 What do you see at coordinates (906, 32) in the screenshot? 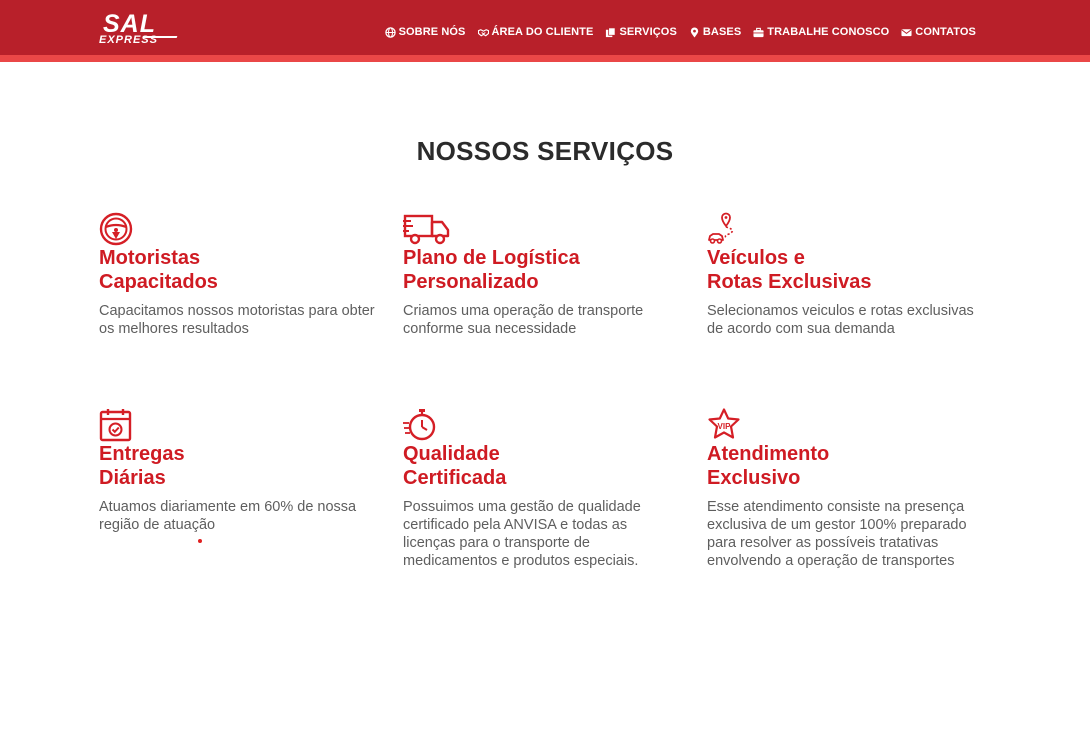
I see `envelope-icon` at bounding box center [906, 32].